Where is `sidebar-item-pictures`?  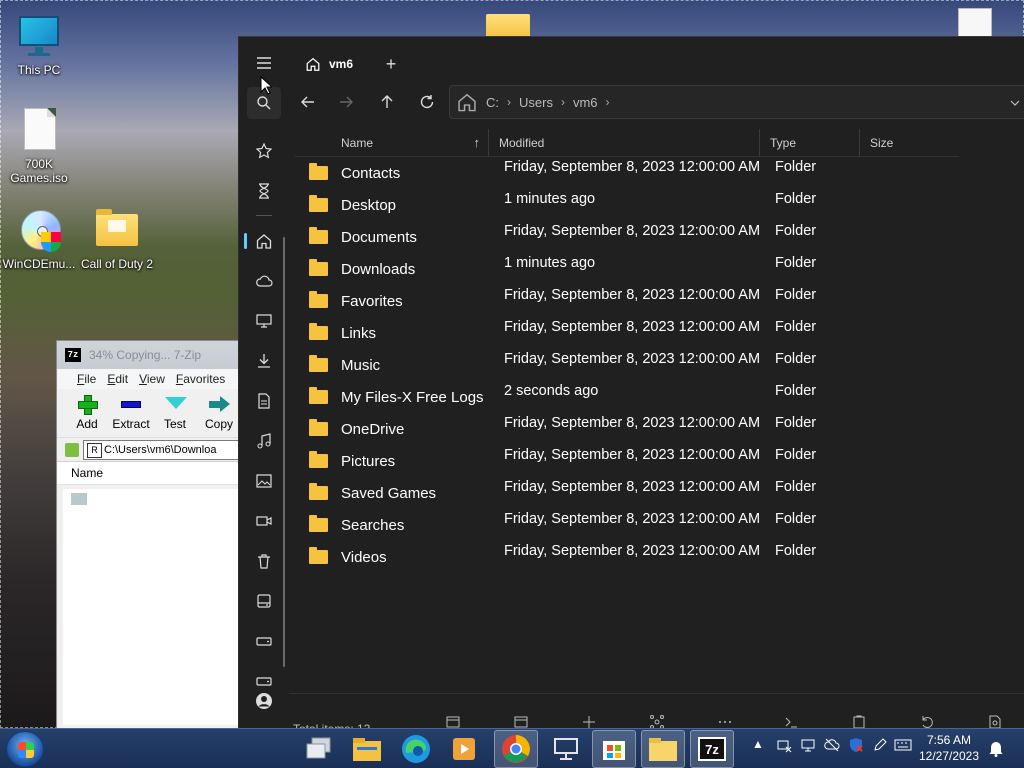 sidebar-item-pictures is located at coordinates (264, 481).